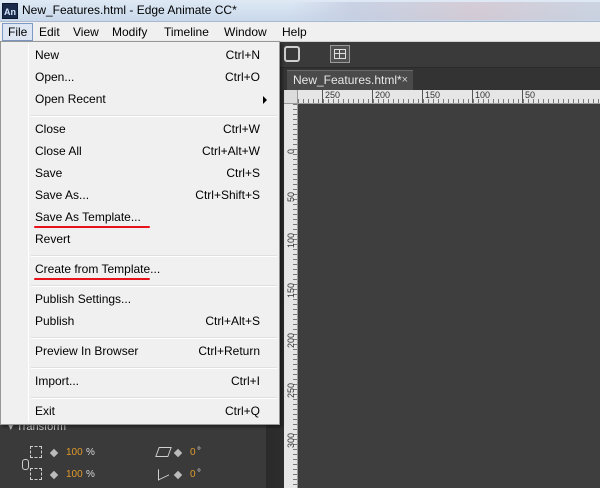 This screenshot has height=488, width=600. Describe the element at coordinates (140, 151) in the screenshot. I see `menu-item-close-all: Close All Ctrl+Alt+W` at that location.